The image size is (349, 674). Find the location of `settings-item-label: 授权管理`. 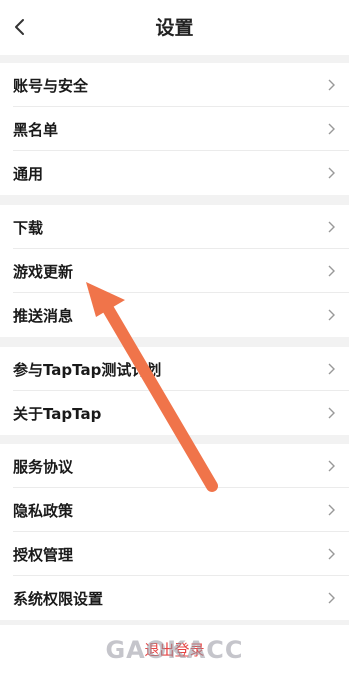

settings-item-label: 授权管理 is located at coordinates (43, 555).